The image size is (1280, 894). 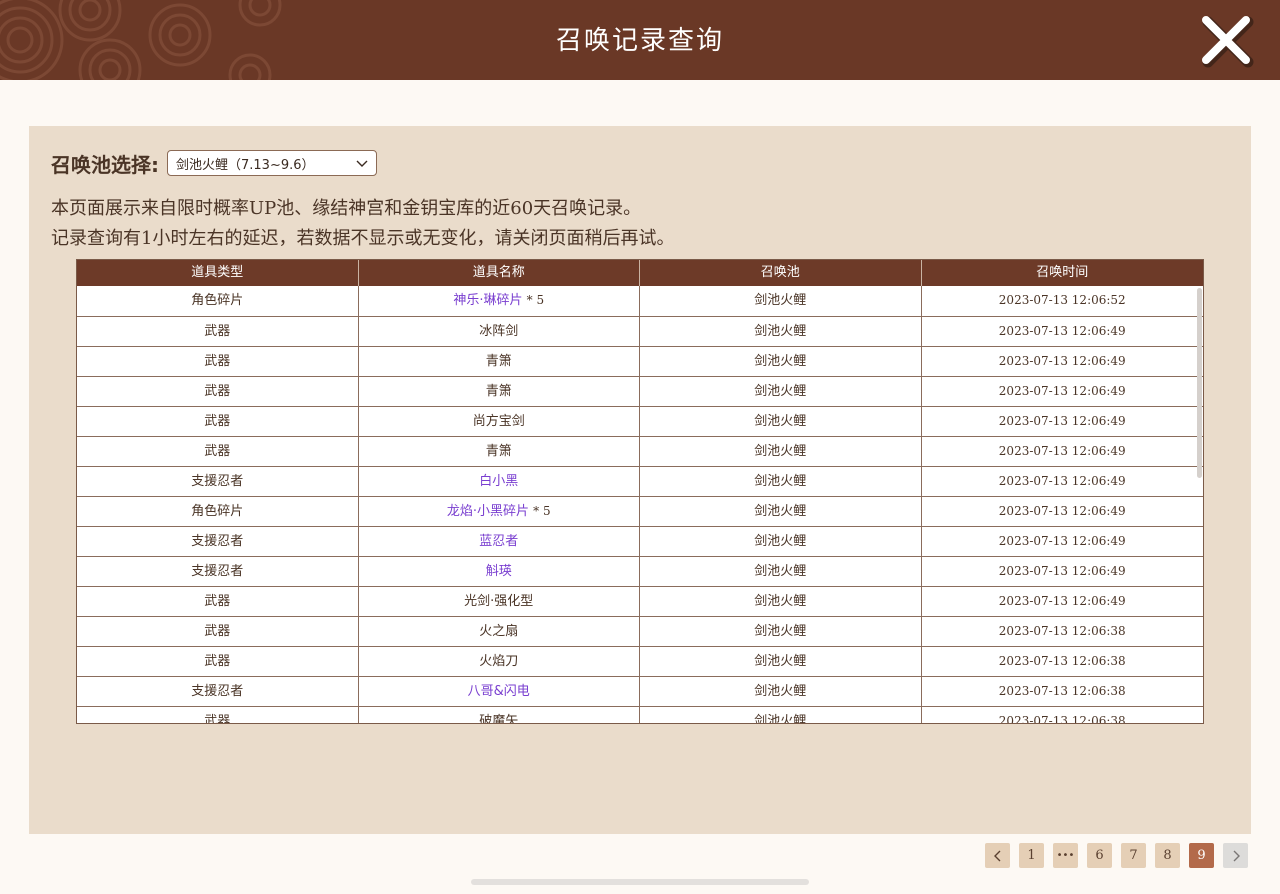 I want to click on table-row: 支援忍者 蓝忍者 剑池火鲤 2023-07-13 12:06:49, so click(x=640, y=541).